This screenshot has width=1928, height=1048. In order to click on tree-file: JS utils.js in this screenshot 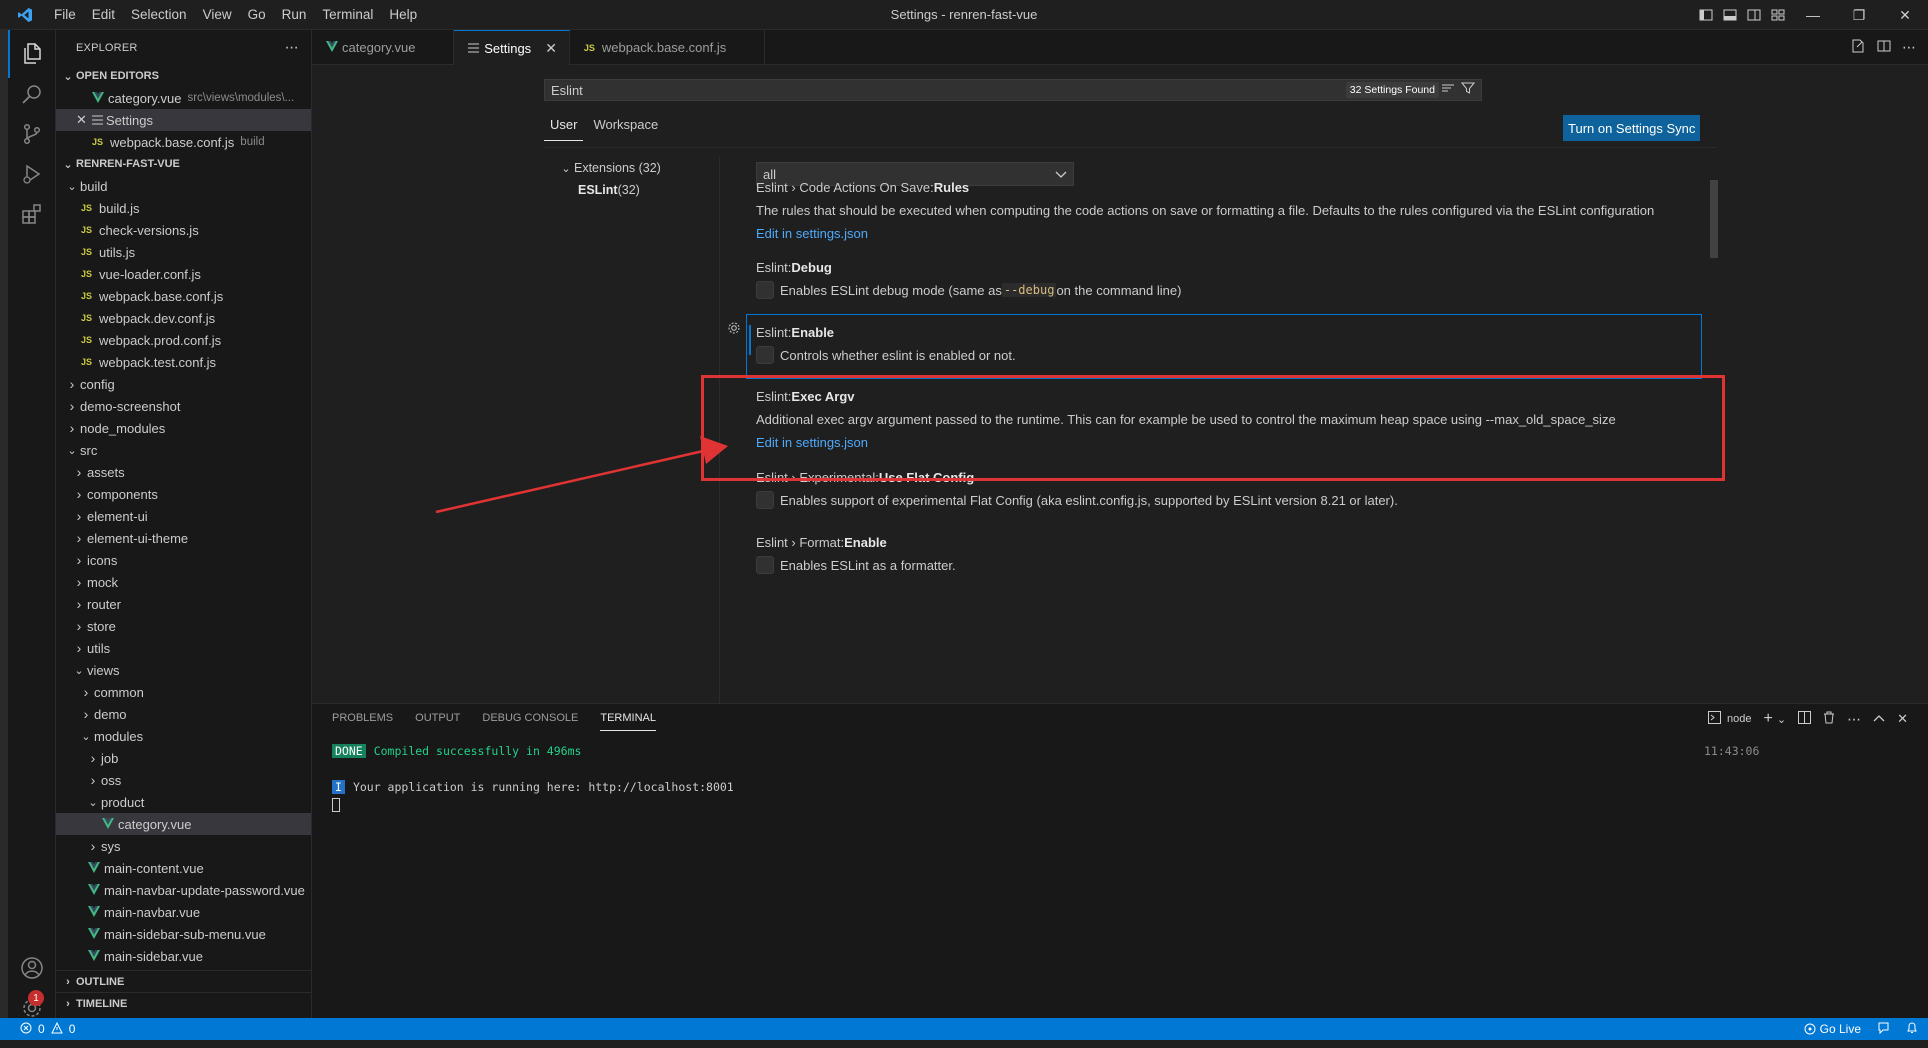, I will do `click(183, 252)`.